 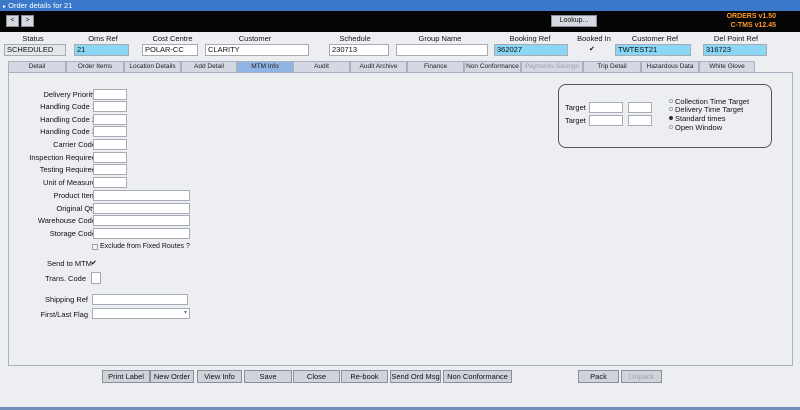 What do you see at coordinates (94, 263) in the screenshot?
I see `send-to-mtm-check-icon: ✔` at bounding box center [94, 263].